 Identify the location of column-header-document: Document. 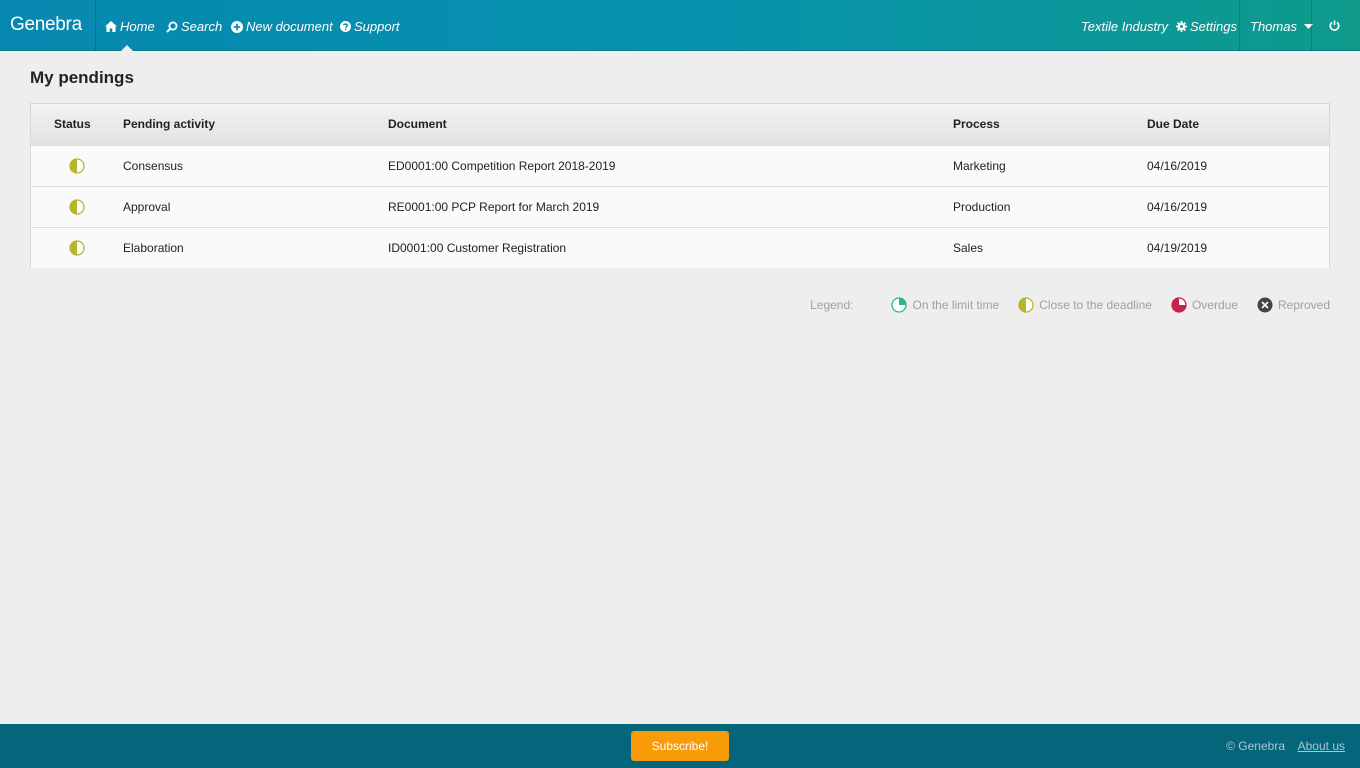
(670, 124).